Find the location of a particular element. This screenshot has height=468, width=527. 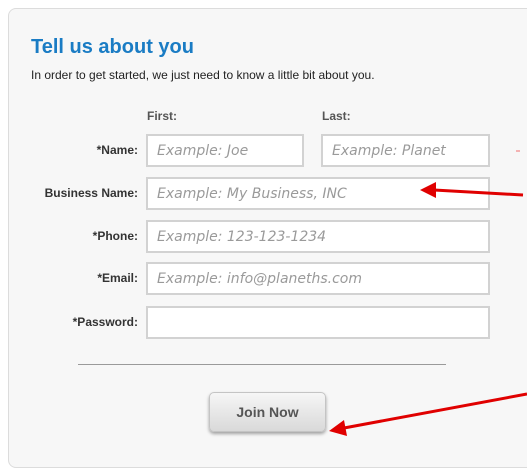

last-column-label: Last: is located at coordinates (336, 116).